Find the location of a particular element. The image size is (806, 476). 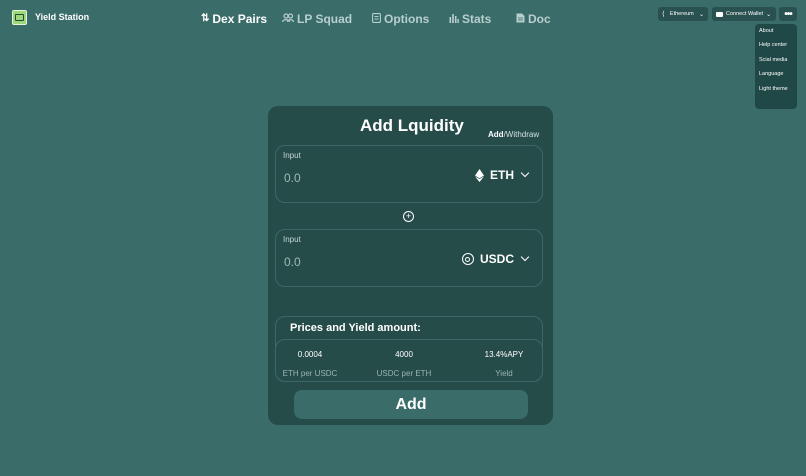

token-input-eth: Input 0.0 ETH is located at coordinates (409, 174).